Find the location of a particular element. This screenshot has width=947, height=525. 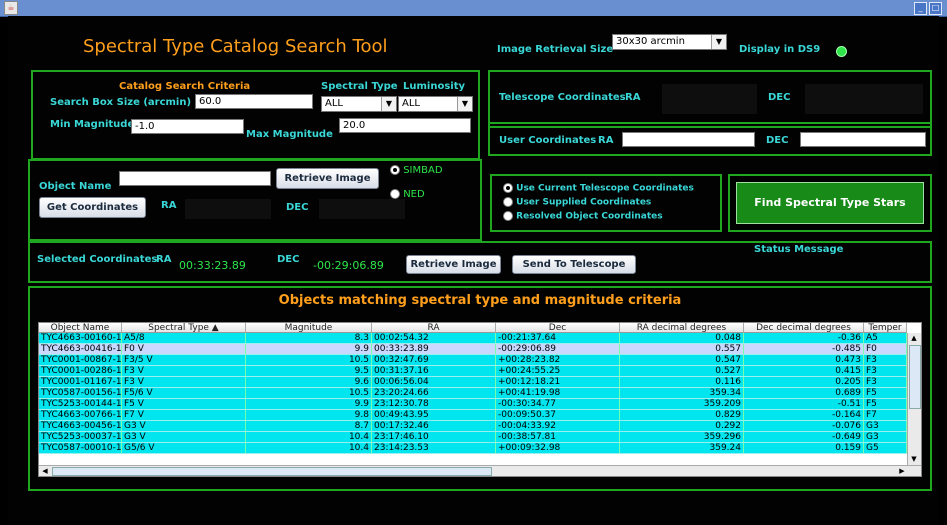

table-cell: -0.485 is located at coordinates (803, 349).